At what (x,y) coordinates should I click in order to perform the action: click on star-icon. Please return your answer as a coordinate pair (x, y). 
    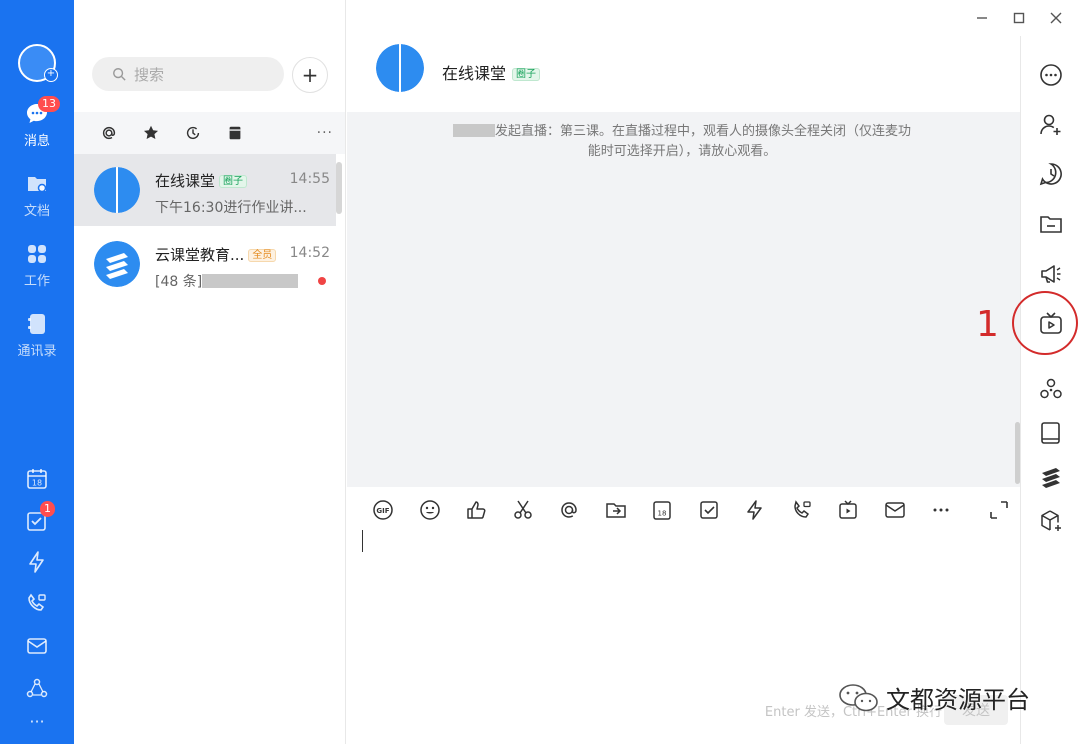
    Looking at the image, I should click on (151, 132).